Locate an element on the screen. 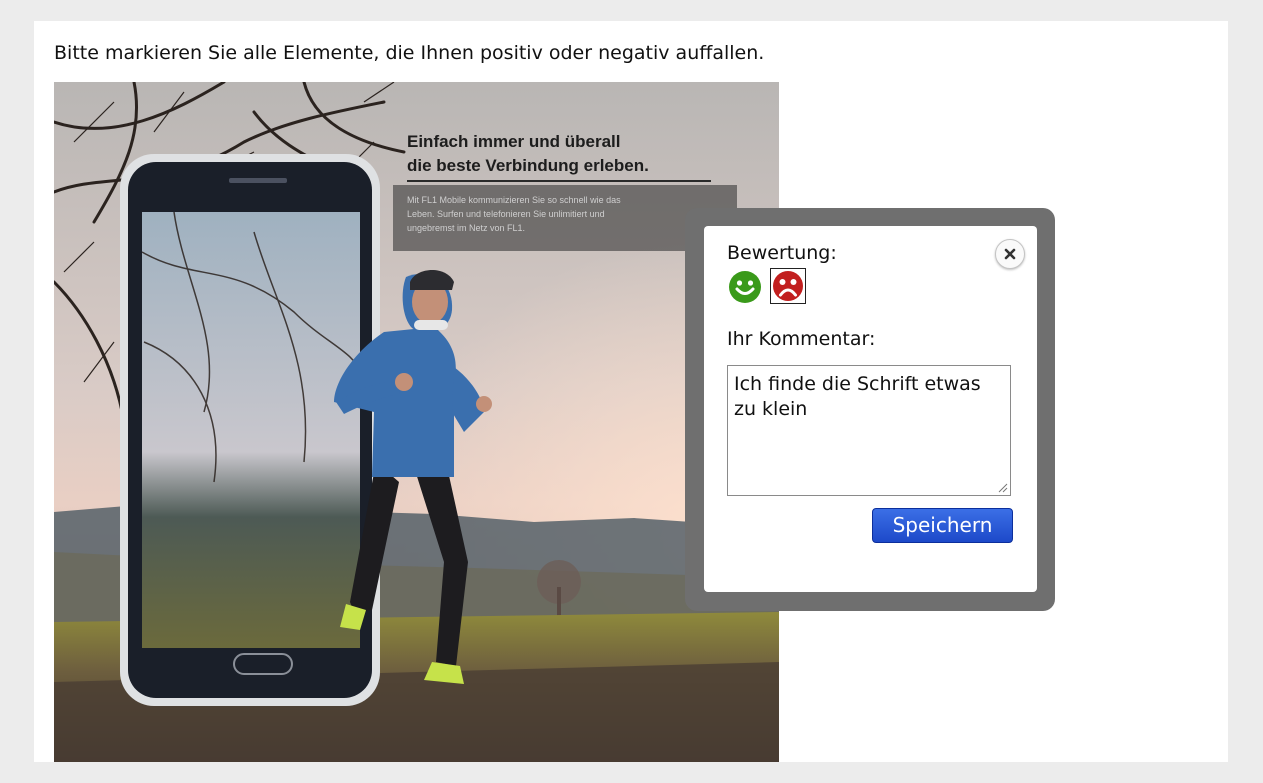 This screenshot has width=1263, height=783. ad-headline-line1: Einfach immer und überall is located at coordinates (514, 141).